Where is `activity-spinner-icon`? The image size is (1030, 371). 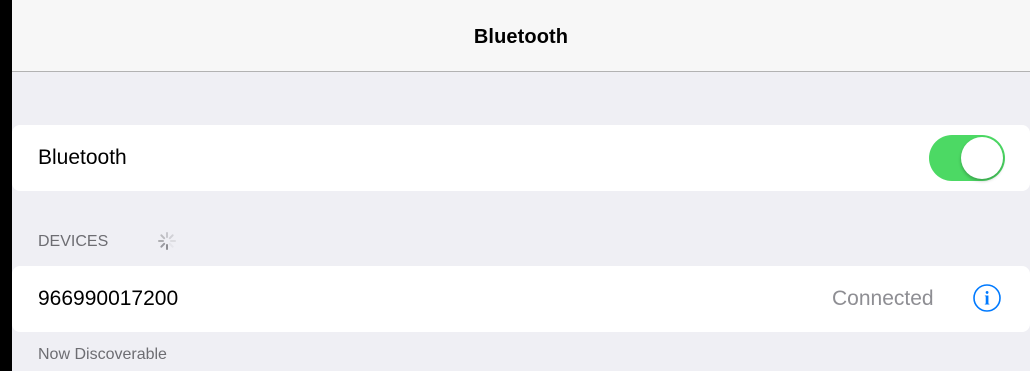 activity-spinner-icon is located at coordinates (167, 241).